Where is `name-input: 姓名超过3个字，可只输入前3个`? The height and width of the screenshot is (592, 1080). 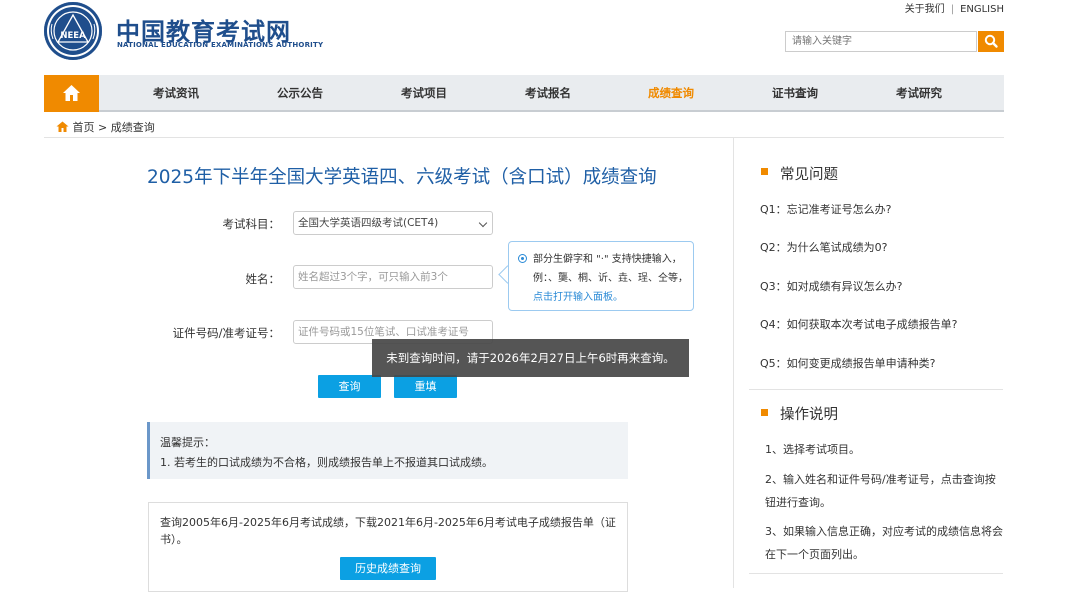 name-input: 姓名超过3个字，可只输入前3个 is located at coordinates (393, 277).